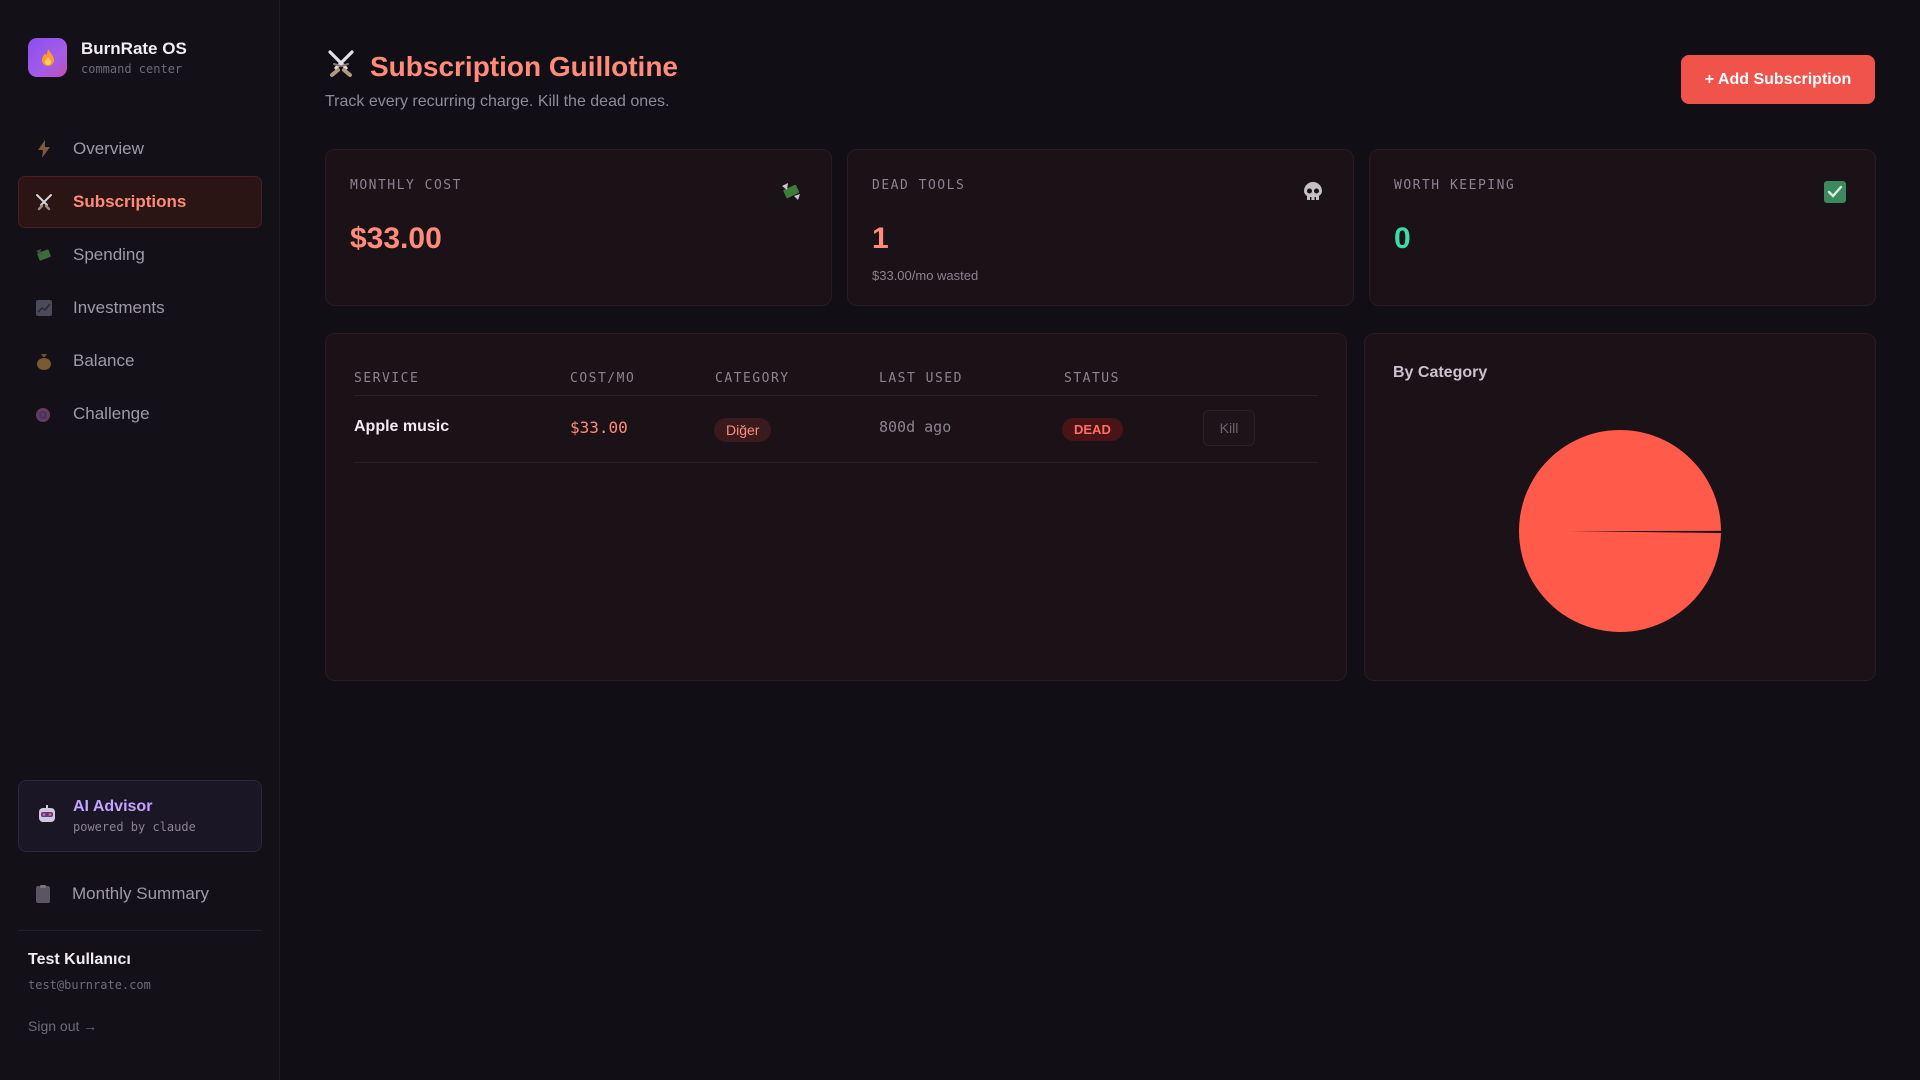 The image size is (1920, 1080). What do you see at coordinates (743, 430) in the screenshot?
I see `category-badge: Diğer` at bounding box center [743, 430].